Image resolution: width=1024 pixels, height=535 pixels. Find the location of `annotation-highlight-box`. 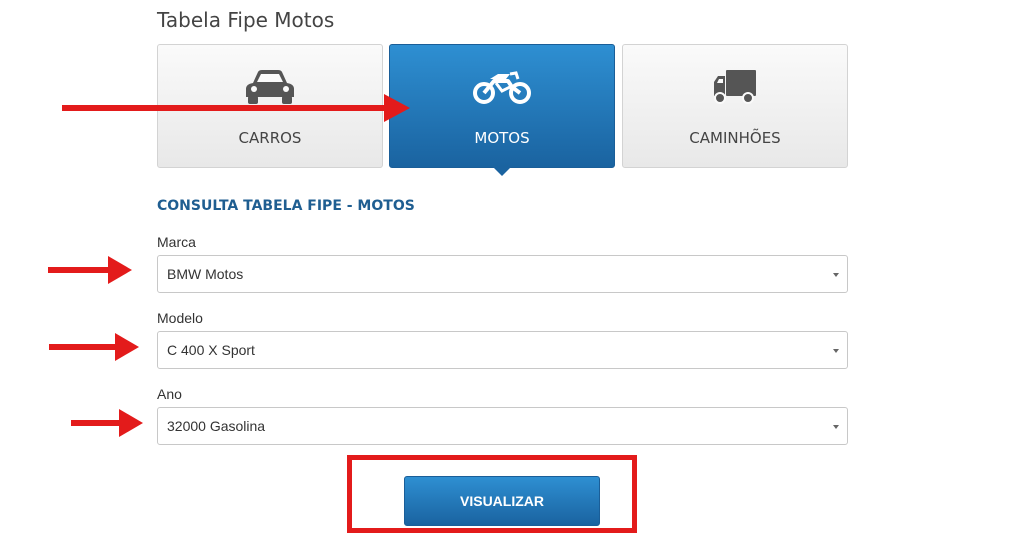

annotation-highlight-box is located at coordinates (492, 494).